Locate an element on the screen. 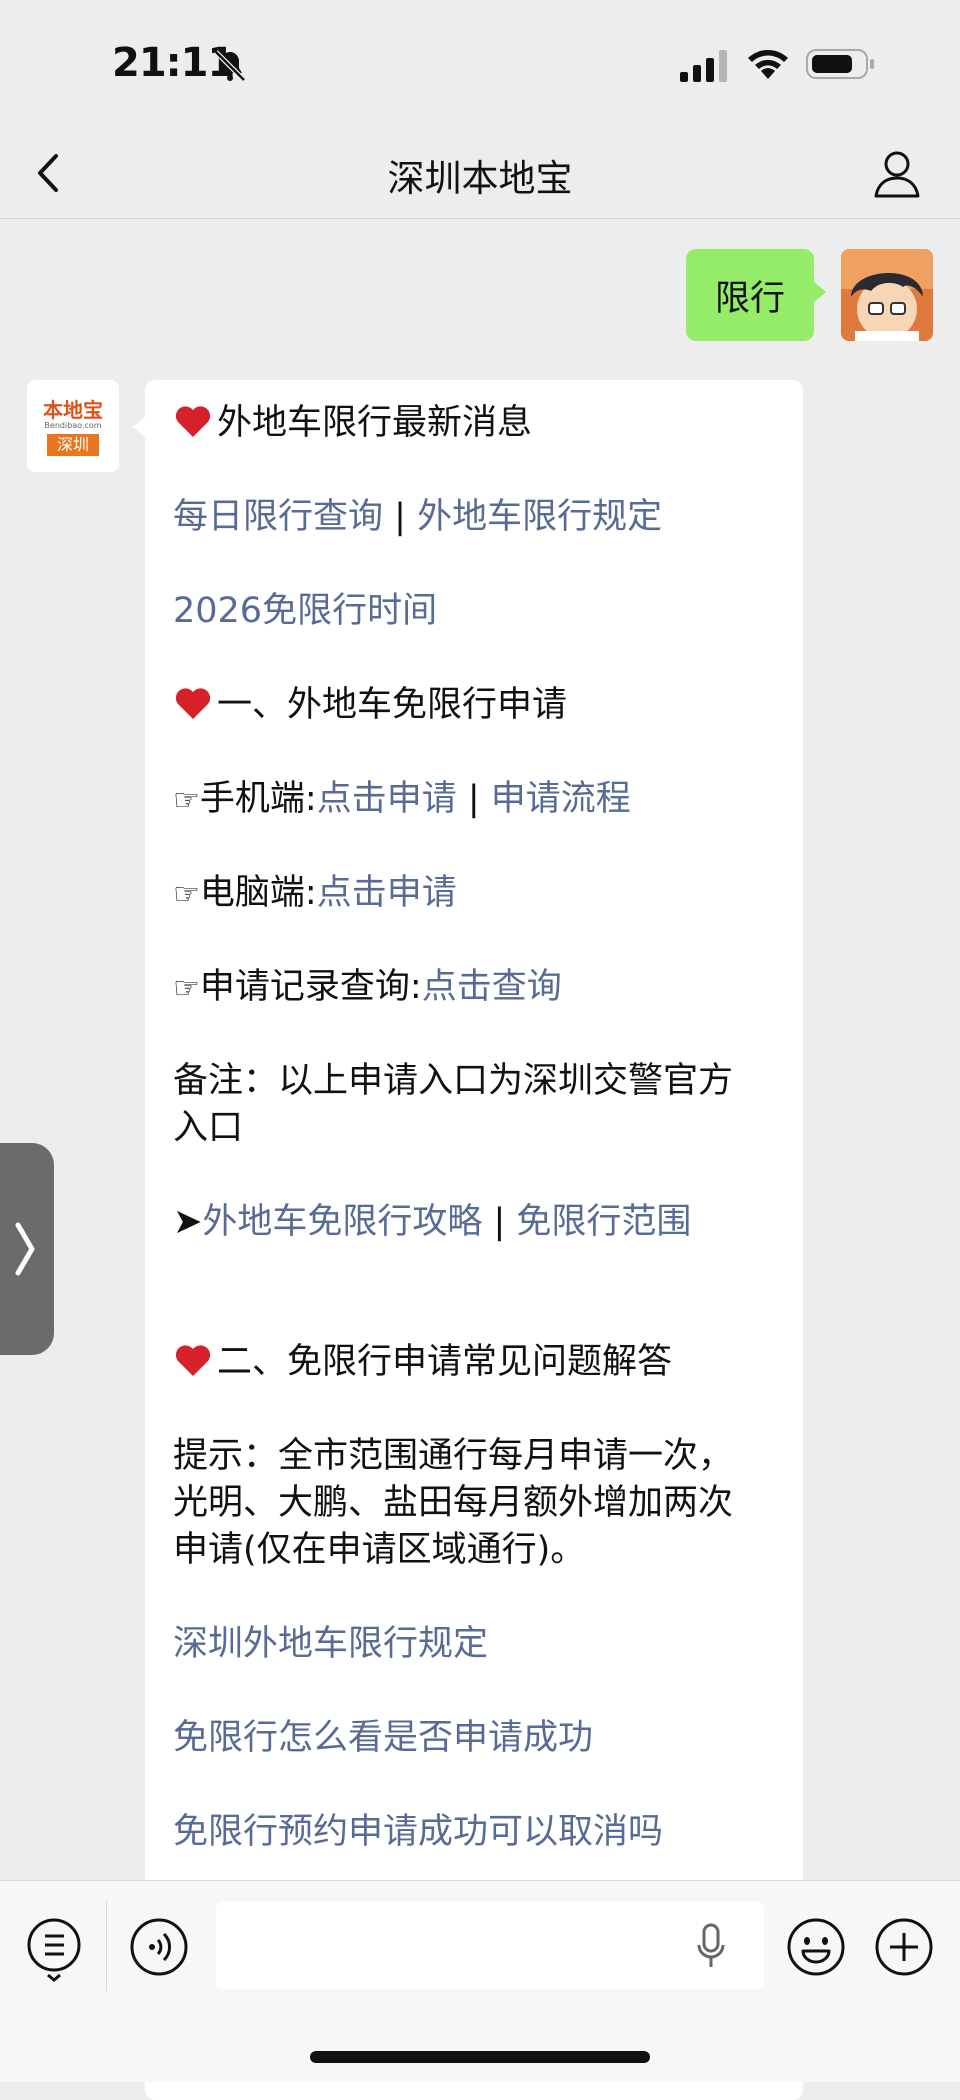 The width and height of the screenshot is (960, 2100). message-line: ☞电脑端:点击申请 is located at coordinates (478, 894).